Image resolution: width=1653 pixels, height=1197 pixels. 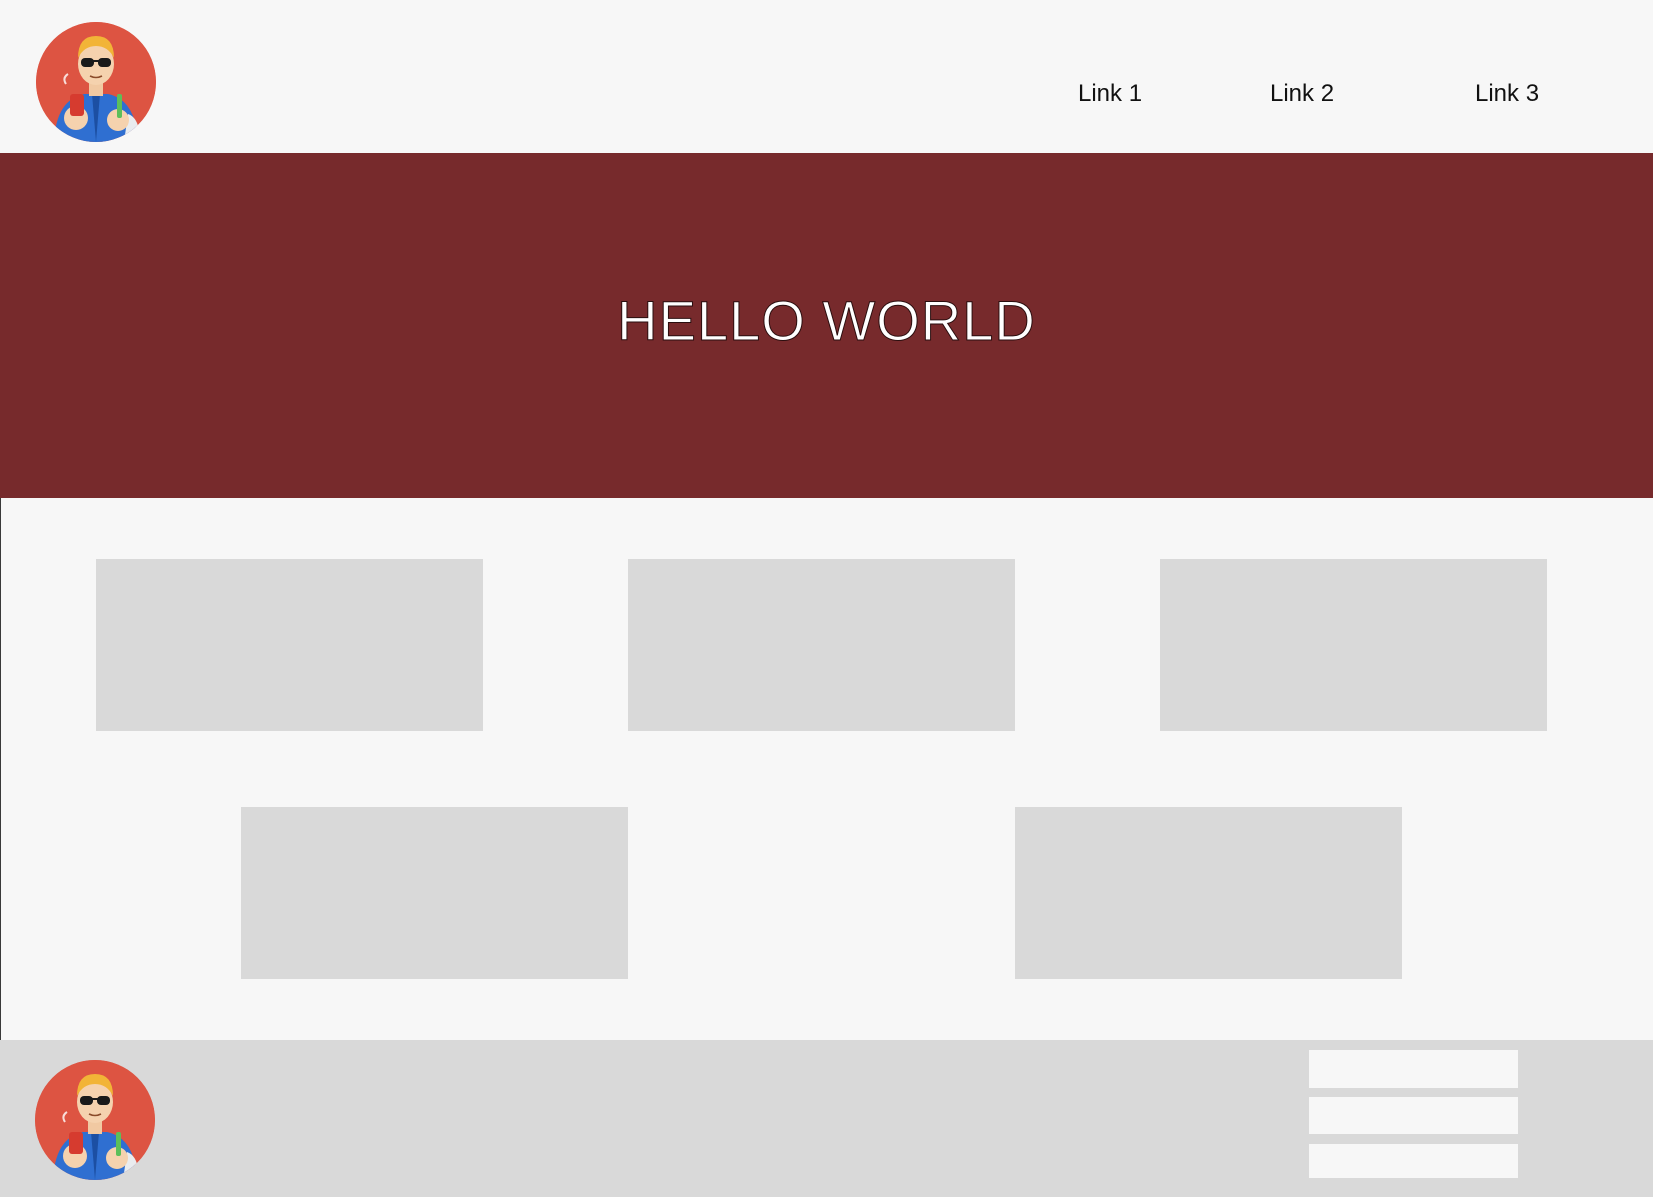 I want to click on site-header: Link 1 Link 2 Link 3, so click(x=826, y=76).